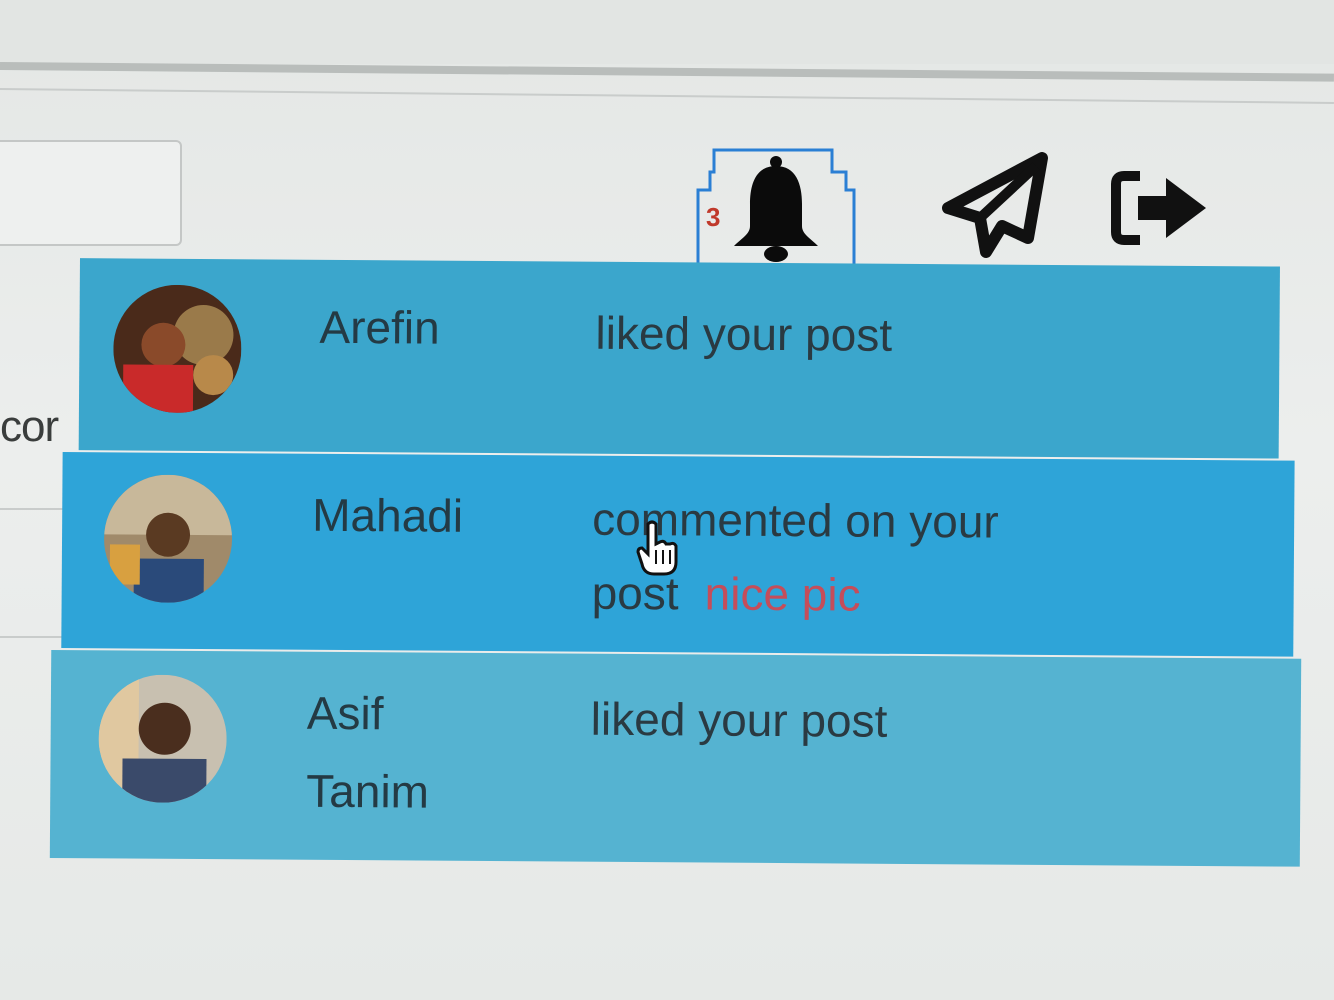 This screenshot has width=1334, height=1000. I want to click on notification-comment: nice pic, so click(782, 594).